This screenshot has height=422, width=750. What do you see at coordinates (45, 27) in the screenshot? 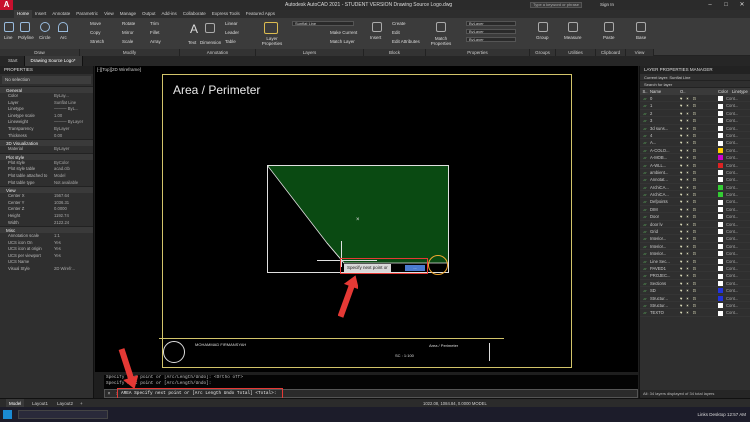
I see `circle-icon` at bounding box center [45, 27].